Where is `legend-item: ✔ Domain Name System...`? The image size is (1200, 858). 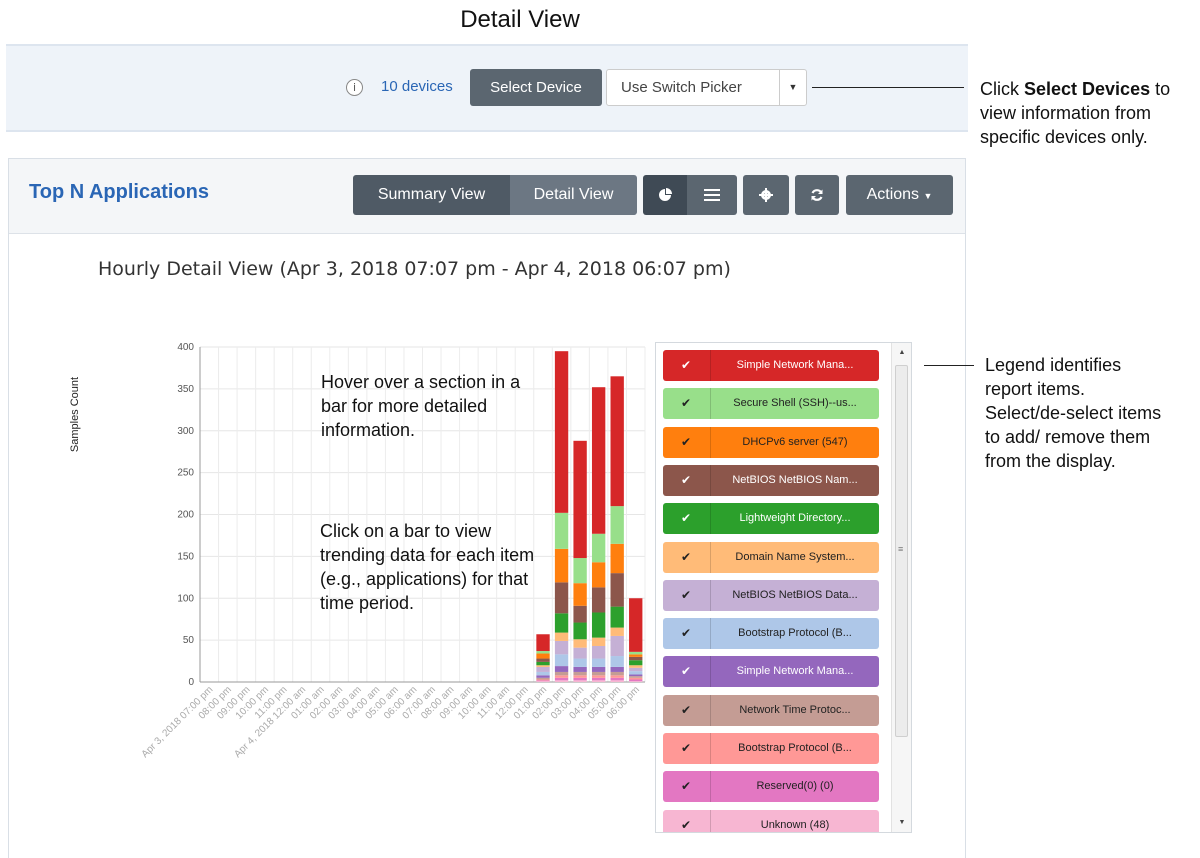 legend-item: ✔ Domain Name System... is located at coordinates (771, 557).